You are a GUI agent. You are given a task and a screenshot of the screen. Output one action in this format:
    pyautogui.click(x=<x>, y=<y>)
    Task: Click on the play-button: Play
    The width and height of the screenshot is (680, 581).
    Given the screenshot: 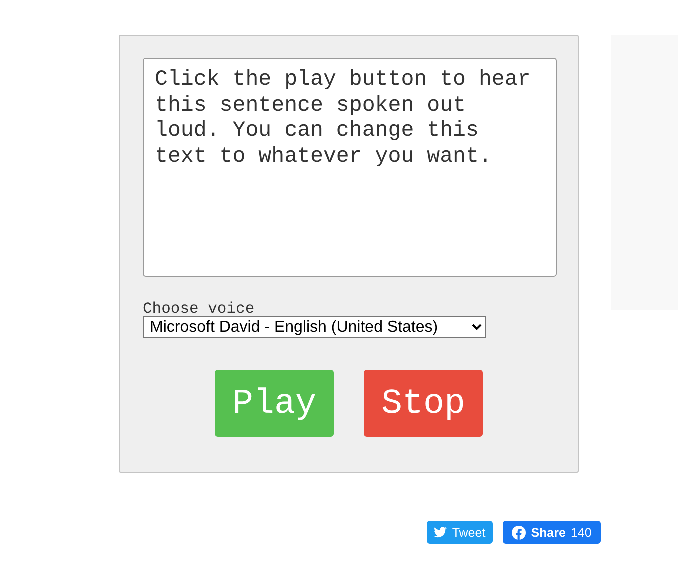 What is the action you would take?
    pyautogui.click(x=274, y=403)
    